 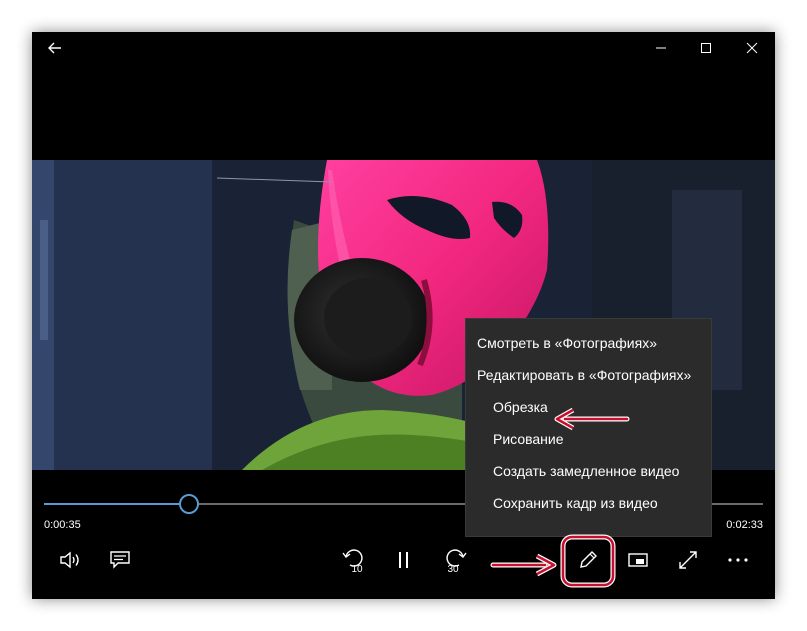 I want to click on skip-back-button: 10, so click(x=355, y=560).